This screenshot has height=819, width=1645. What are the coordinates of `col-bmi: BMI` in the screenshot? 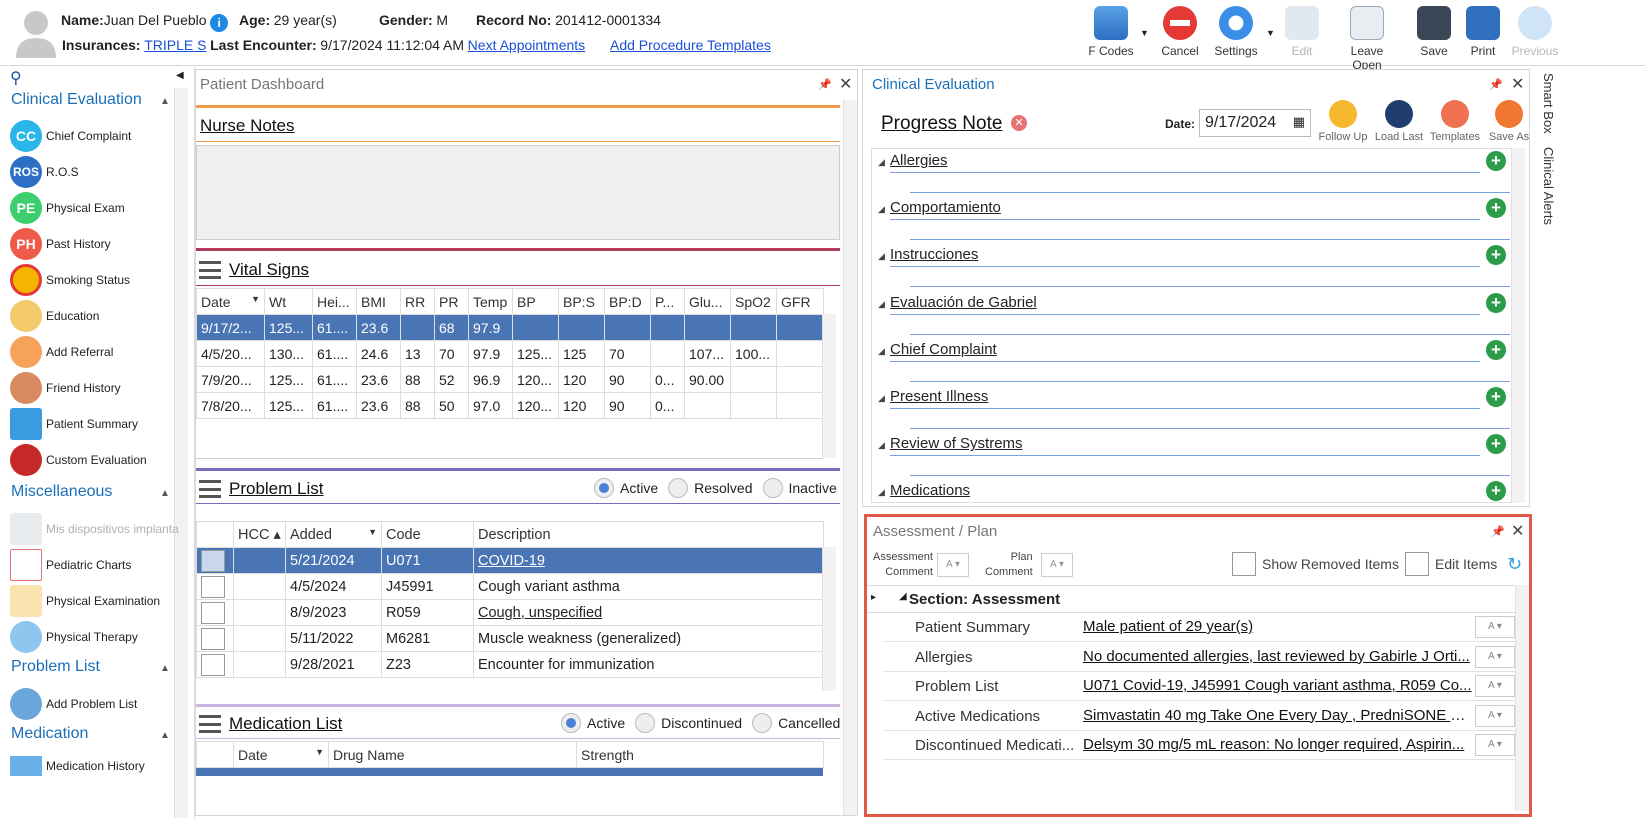 It's located at (378, 301).